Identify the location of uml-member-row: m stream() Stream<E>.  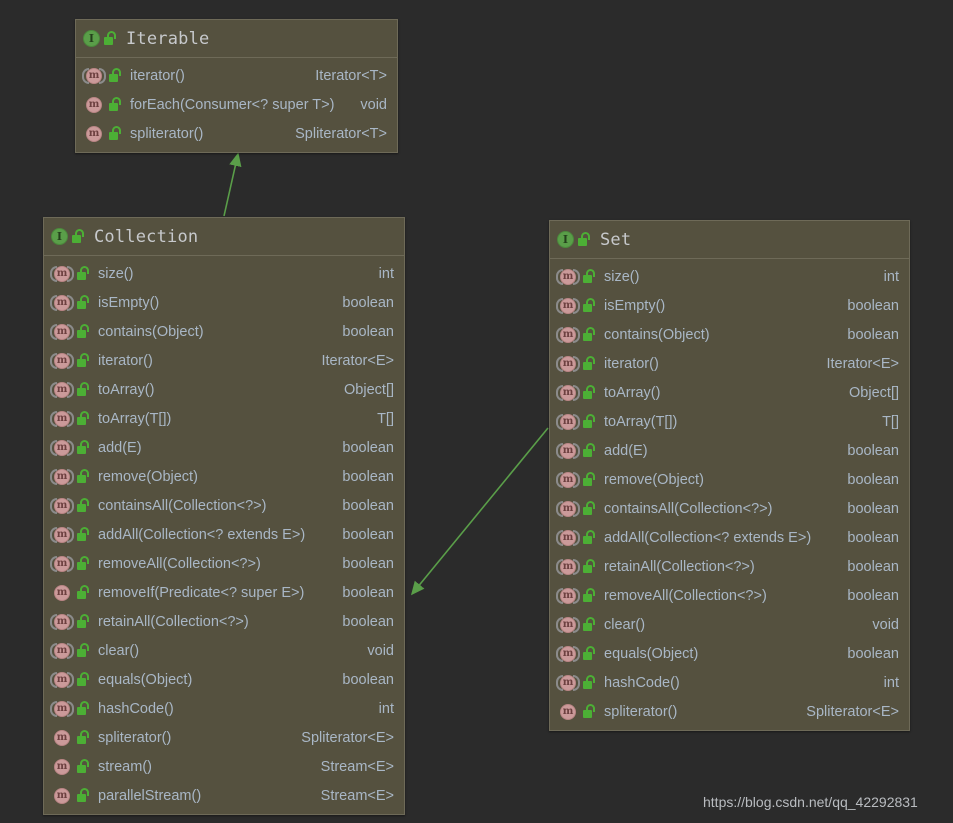
(224, 766).